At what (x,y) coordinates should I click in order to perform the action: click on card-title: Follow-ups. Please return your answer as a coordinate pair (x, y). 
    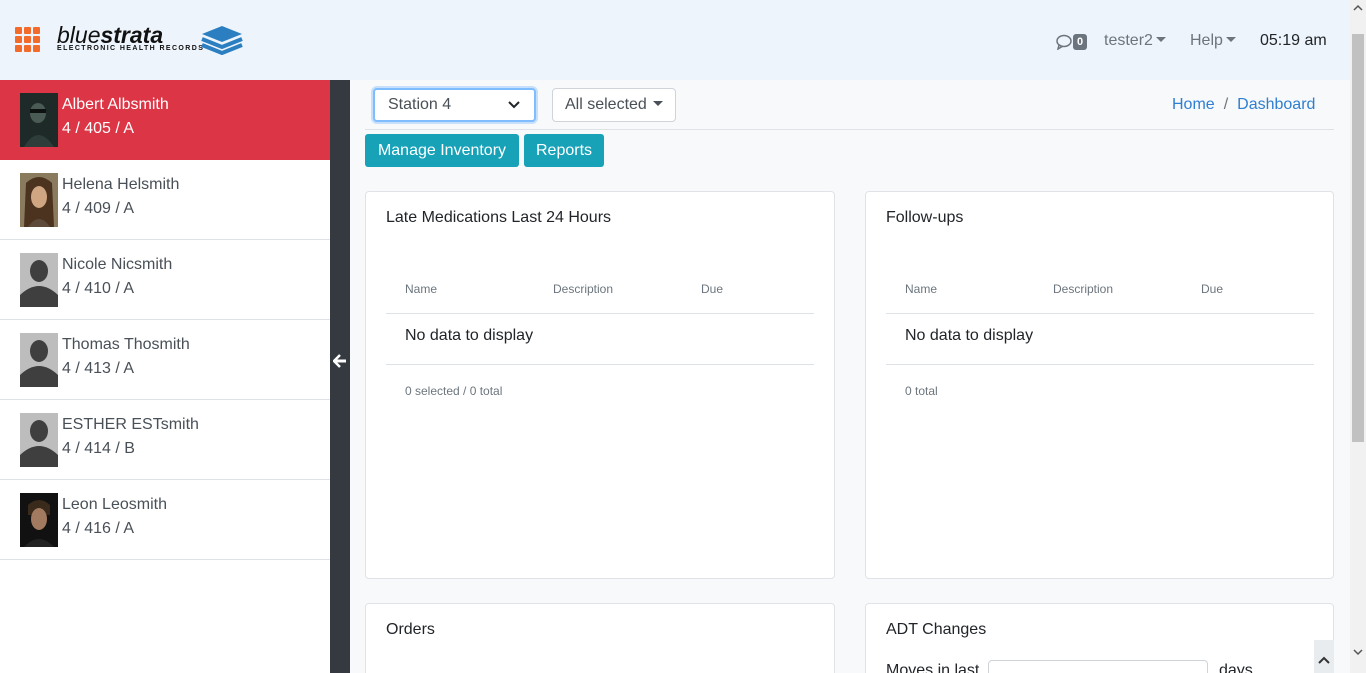
    Looking at the image, I should click on (925, 217).